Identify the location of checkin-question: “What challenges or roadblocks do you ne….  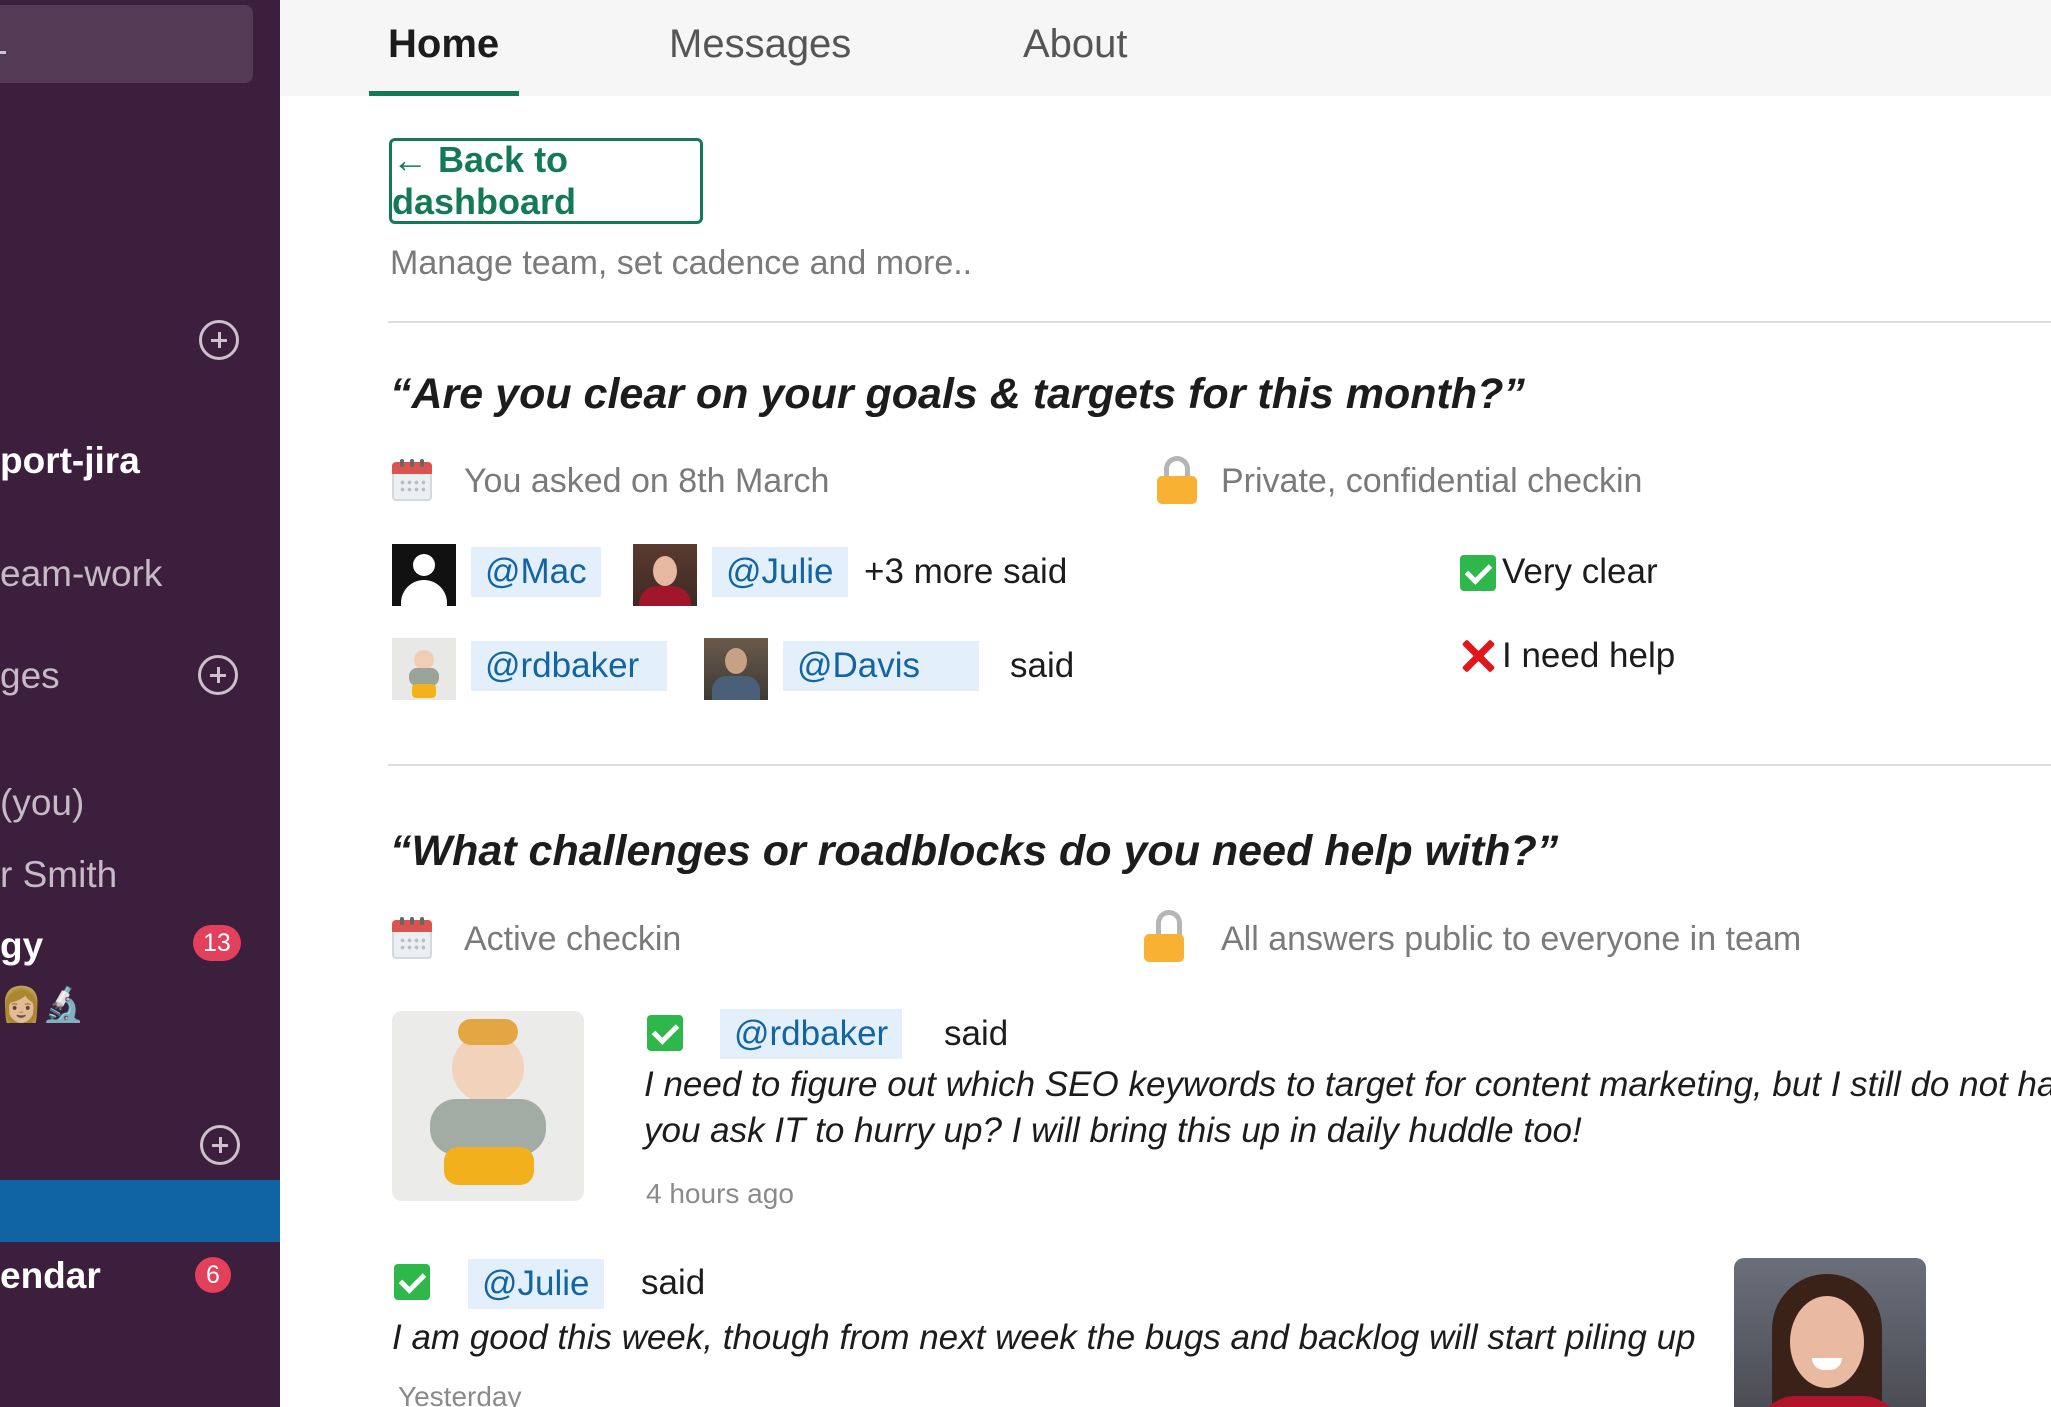
(974, 851).